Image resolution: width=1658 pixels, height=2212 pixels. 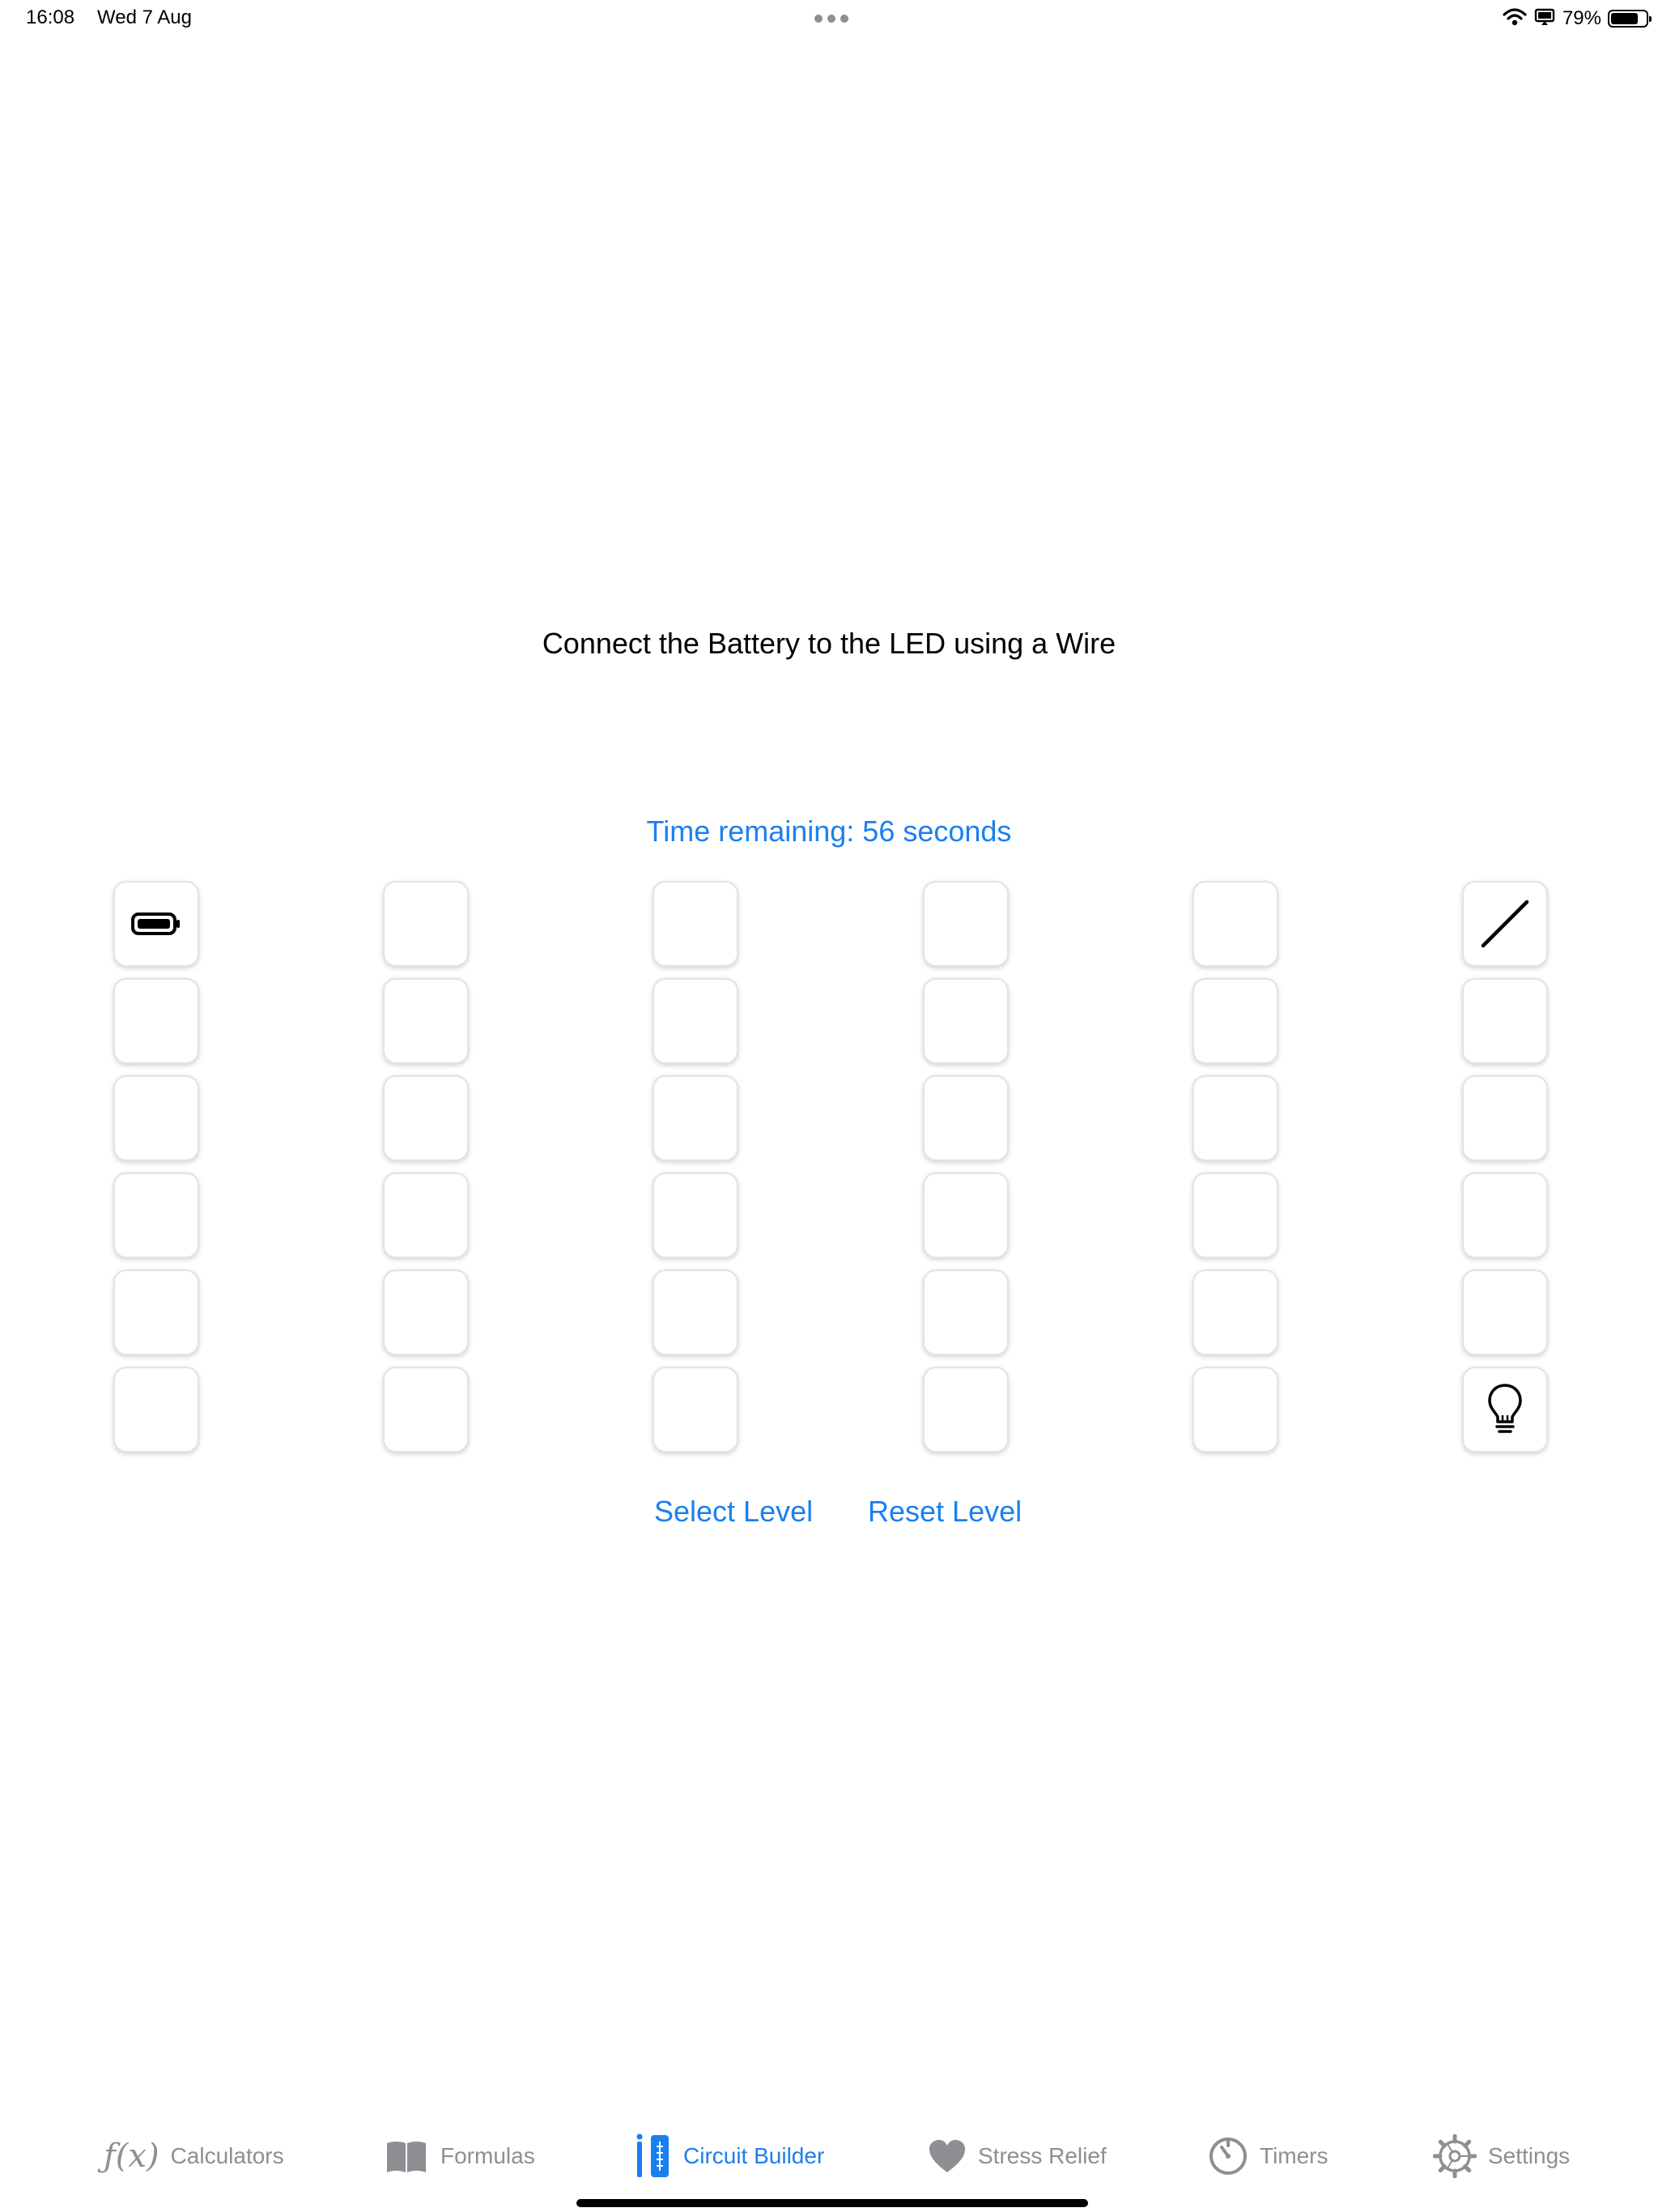 I want to click on tab-timers: Timers, so click(x=1268, y=2156).